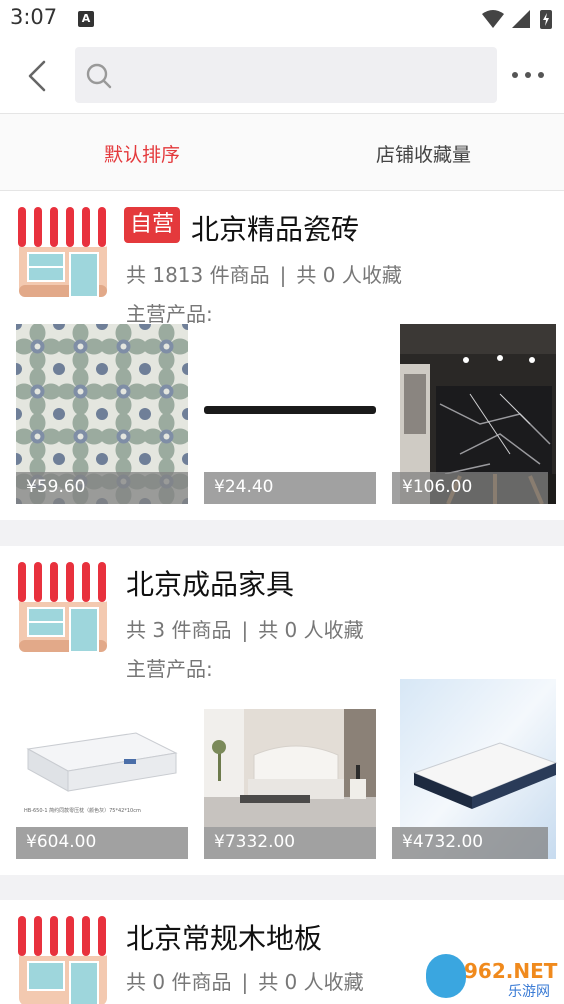 Image resolution: width=564 pixels, height=1004 pixels. What do you see at coordinates (511, 971) in the screenshot?
I see `watermark-number: 962.NET` at bounding box center [511, 971].